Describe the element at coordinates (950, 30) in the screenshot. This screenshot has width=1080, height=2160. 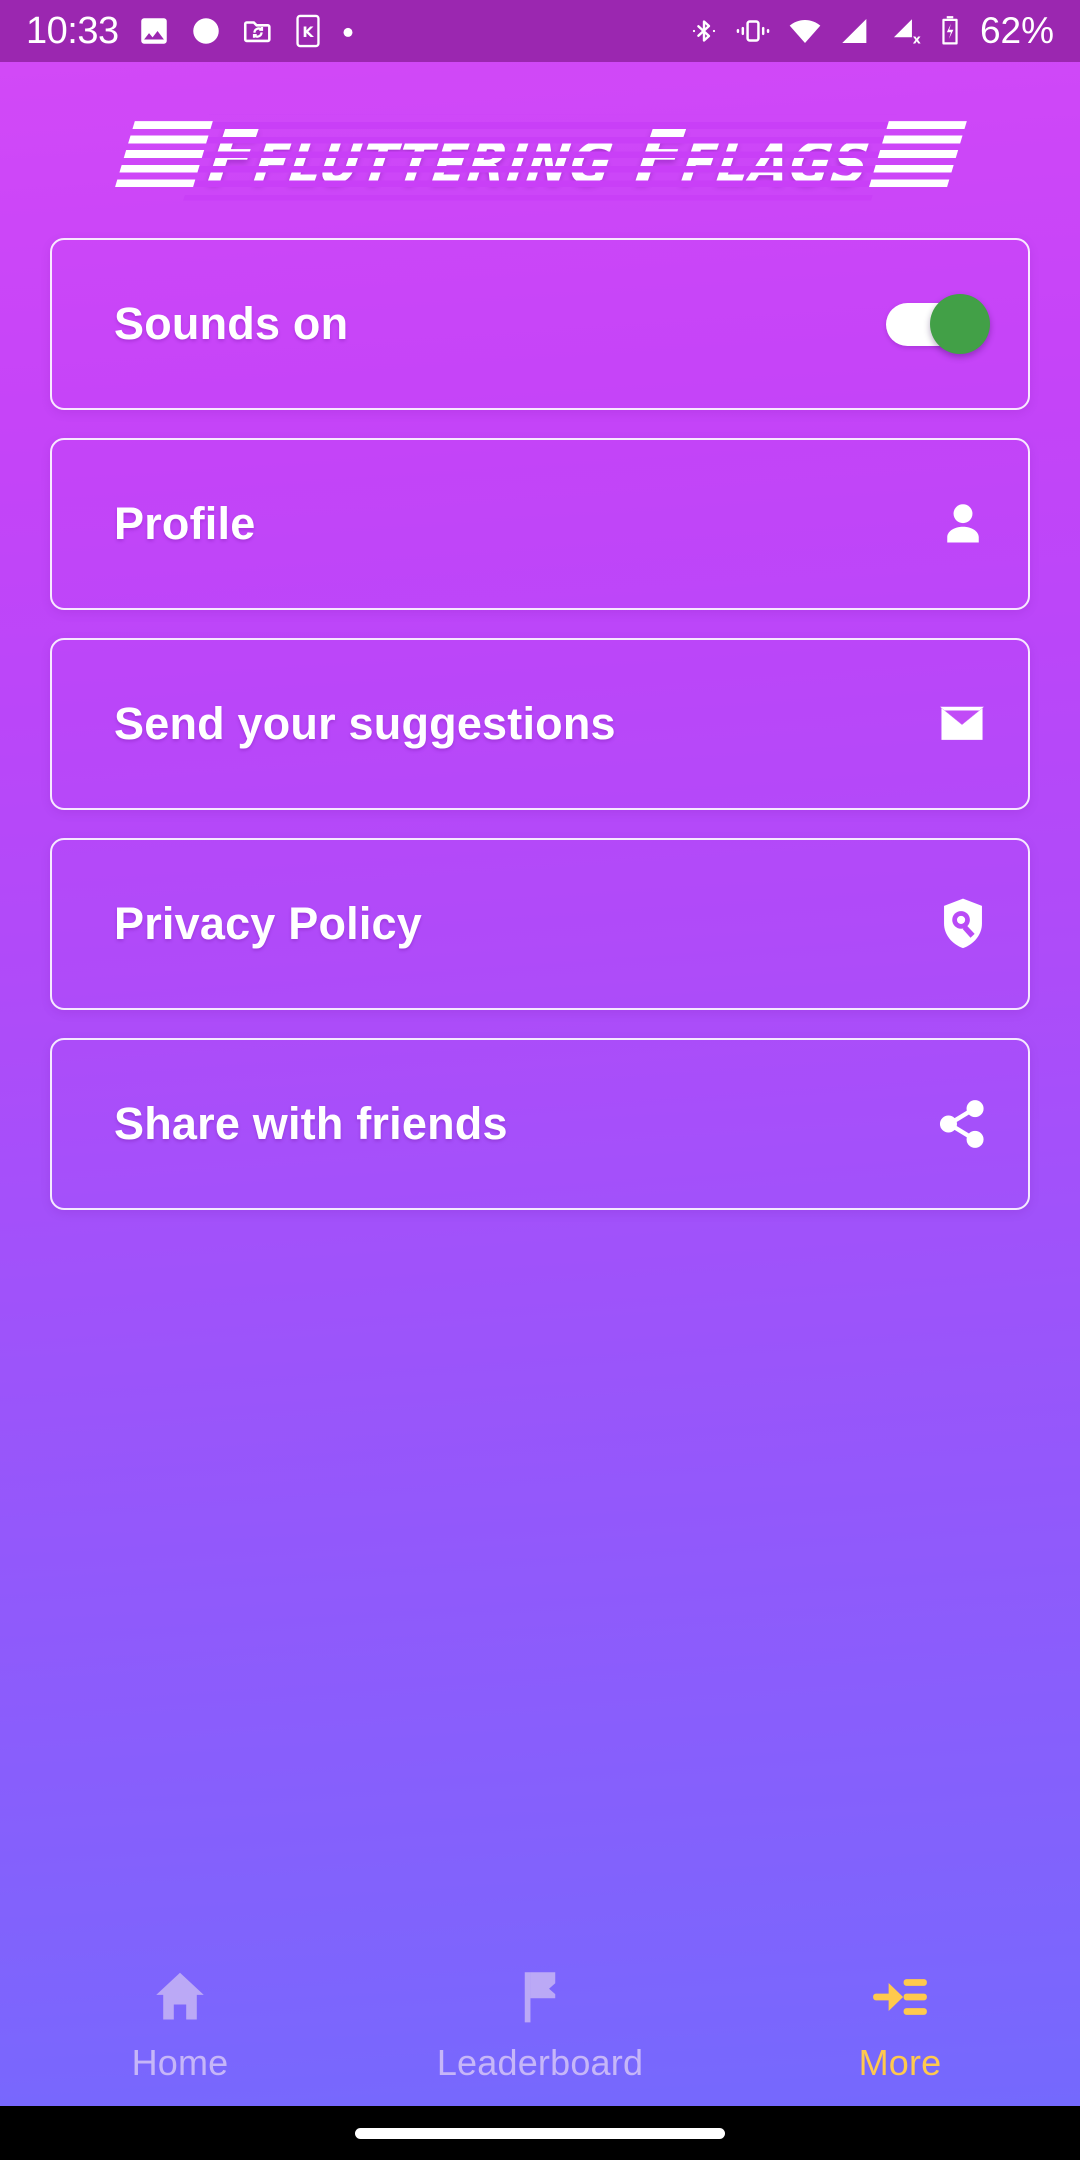
I see `battery-charging-icon` at that location.